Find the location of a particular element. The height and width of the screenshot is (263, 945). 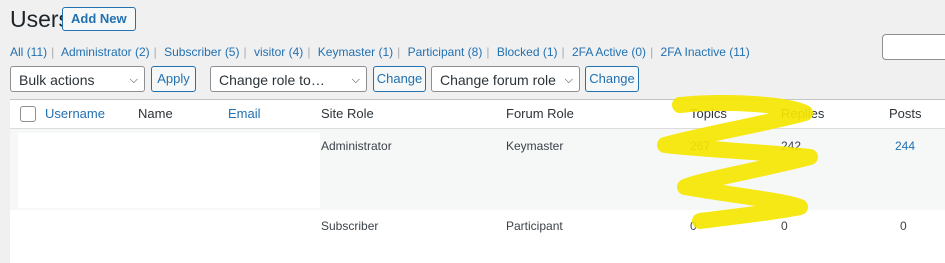

change-forum-role-select: Change forum role to…⌵ is located at coordinates (505, 90).